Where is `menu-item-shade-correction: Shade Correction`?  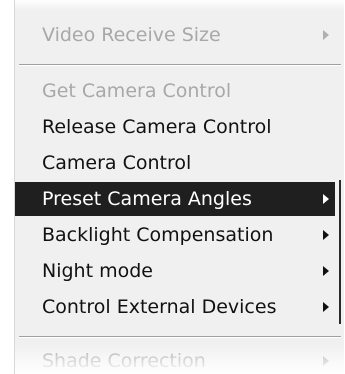 menu-item-shade-correction: Shade Correction is located at coordinates (179, 359).